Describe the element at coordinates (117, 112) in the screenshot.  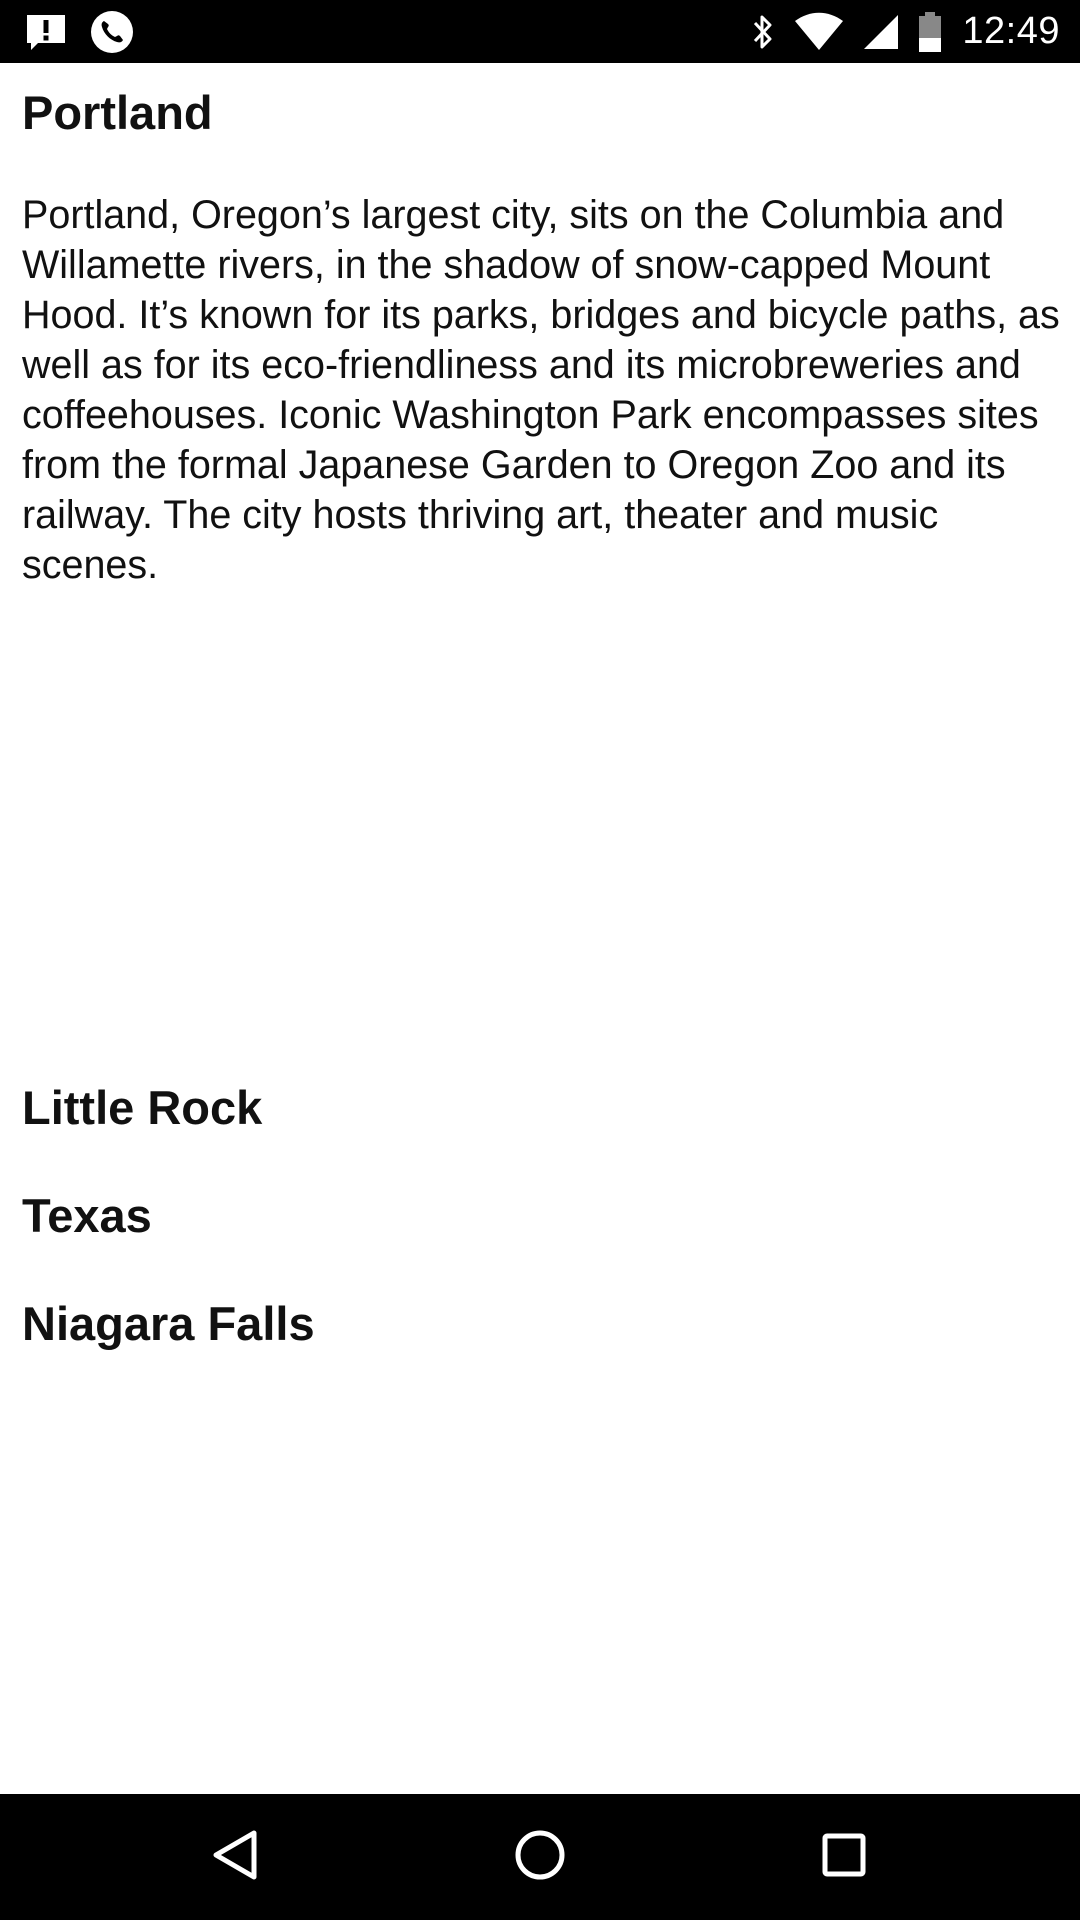
I see `city-title-portland: Portland` at that location.